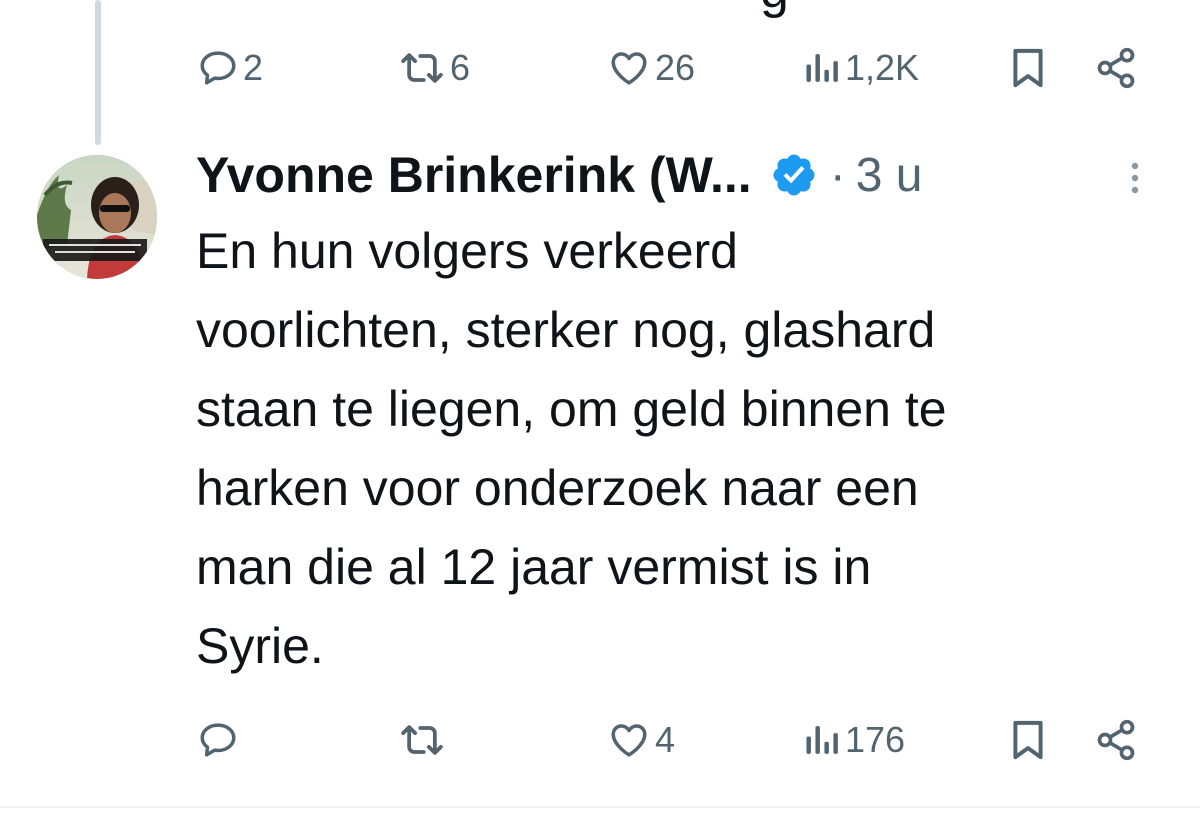 This screenshot has width=1200, height=816. I want to click on more-options-icon, so click(1135, 178).